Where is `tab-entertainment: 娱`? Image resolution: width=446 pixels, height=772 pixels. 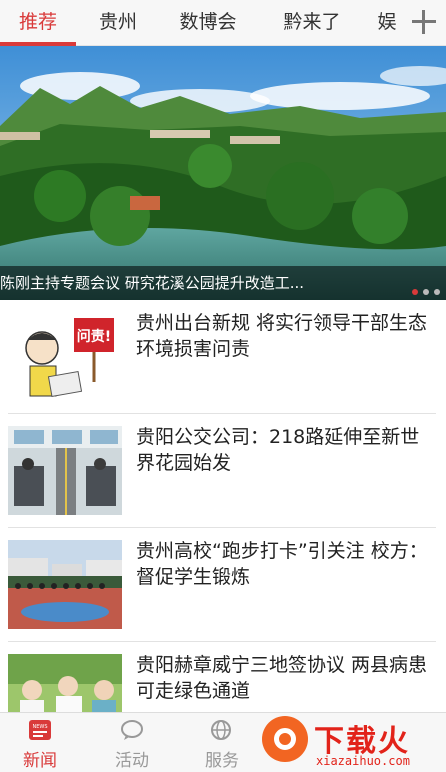 tab-entertainment: 娱 is located at coordinates (387, 22).